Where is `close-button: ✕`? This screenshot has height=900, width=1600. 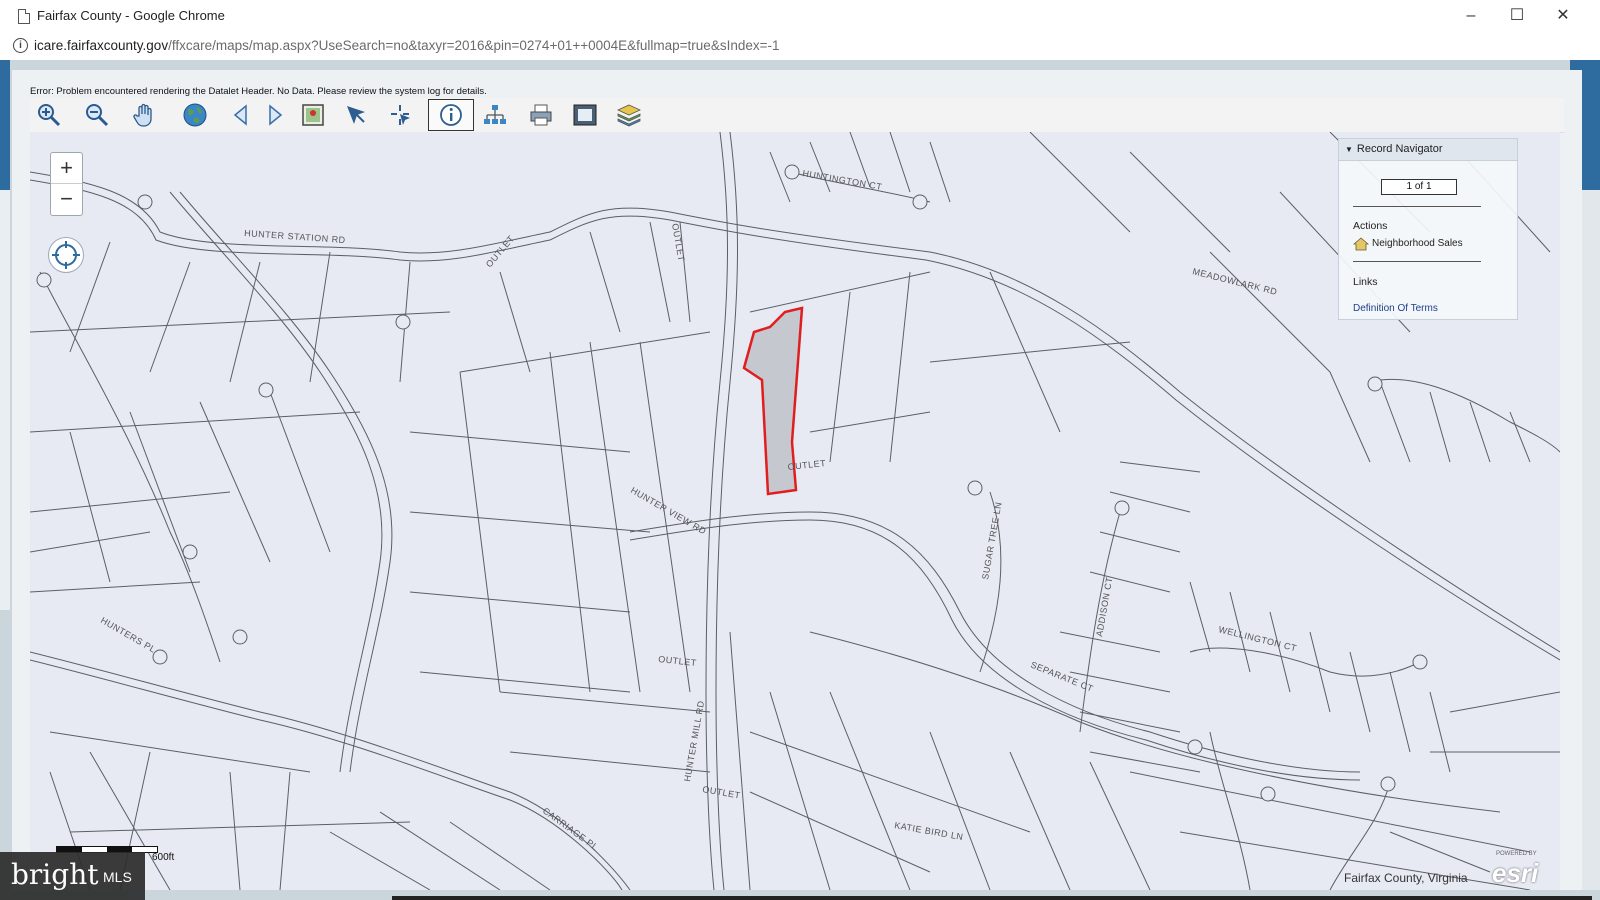 close-button: ✕ is located at coordinates (1563, 16).